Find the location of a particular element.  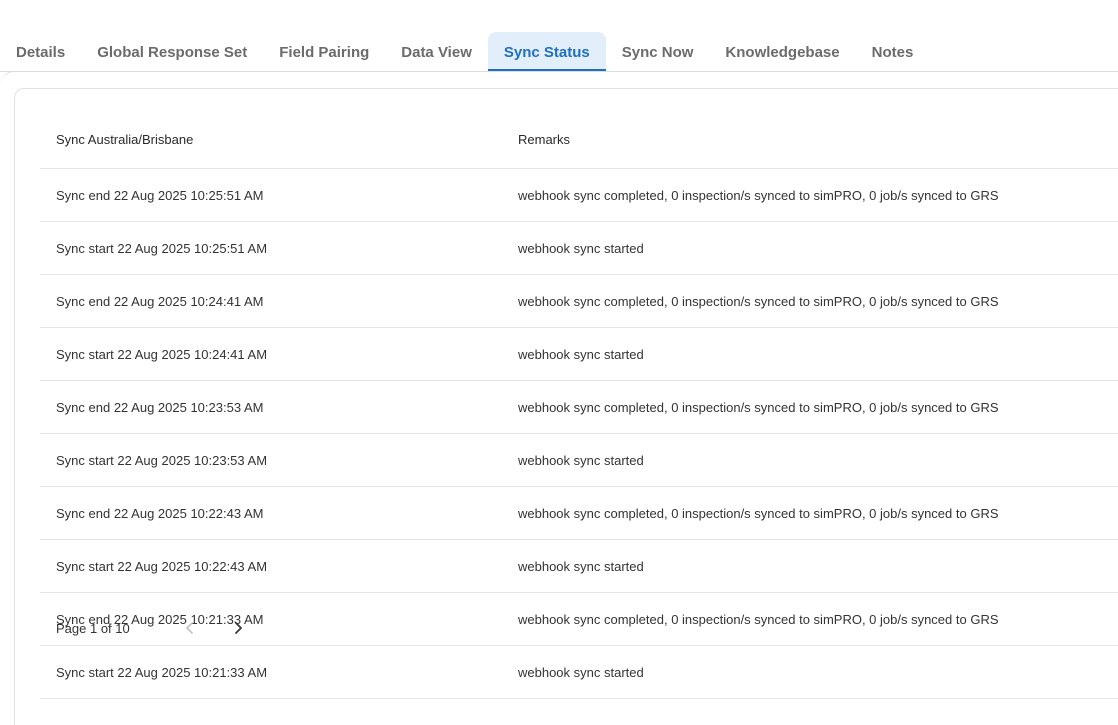

tab-notes: Notes is located at coordinates (893, 52).